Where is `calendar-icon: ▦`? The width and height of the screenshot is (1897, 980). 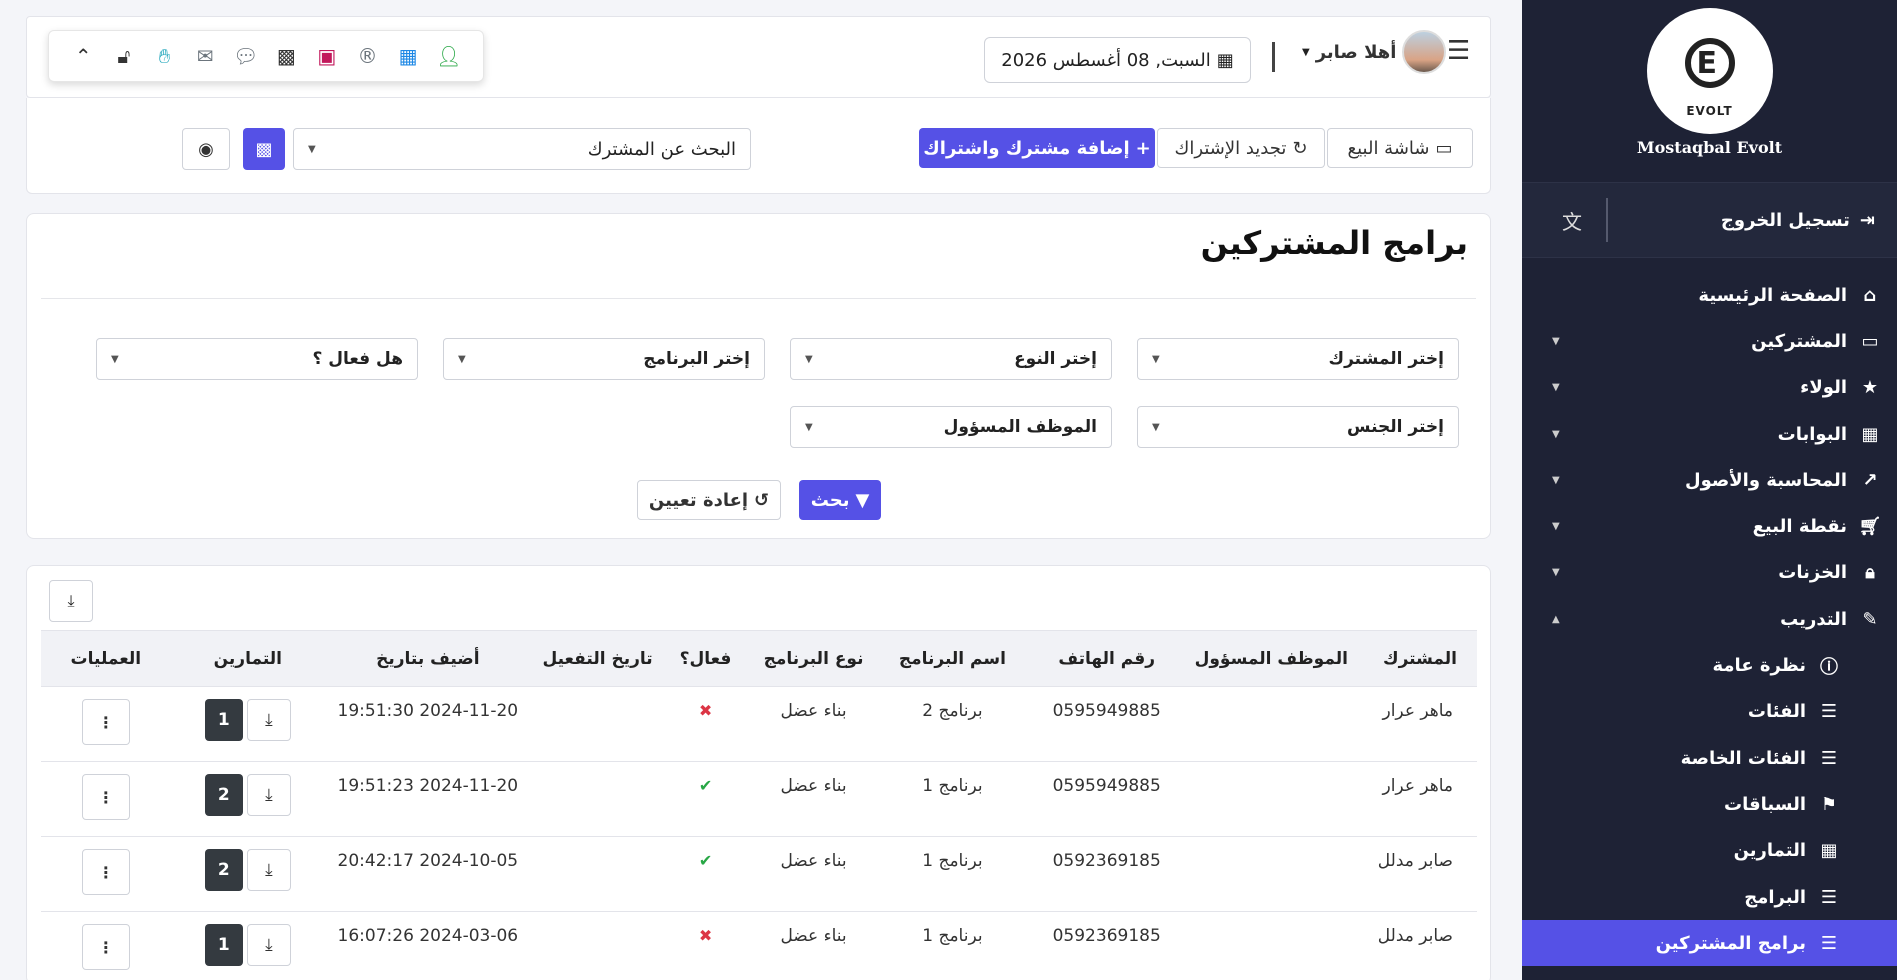 calendar-icon: ▦ is located at coordinates (408, 56).